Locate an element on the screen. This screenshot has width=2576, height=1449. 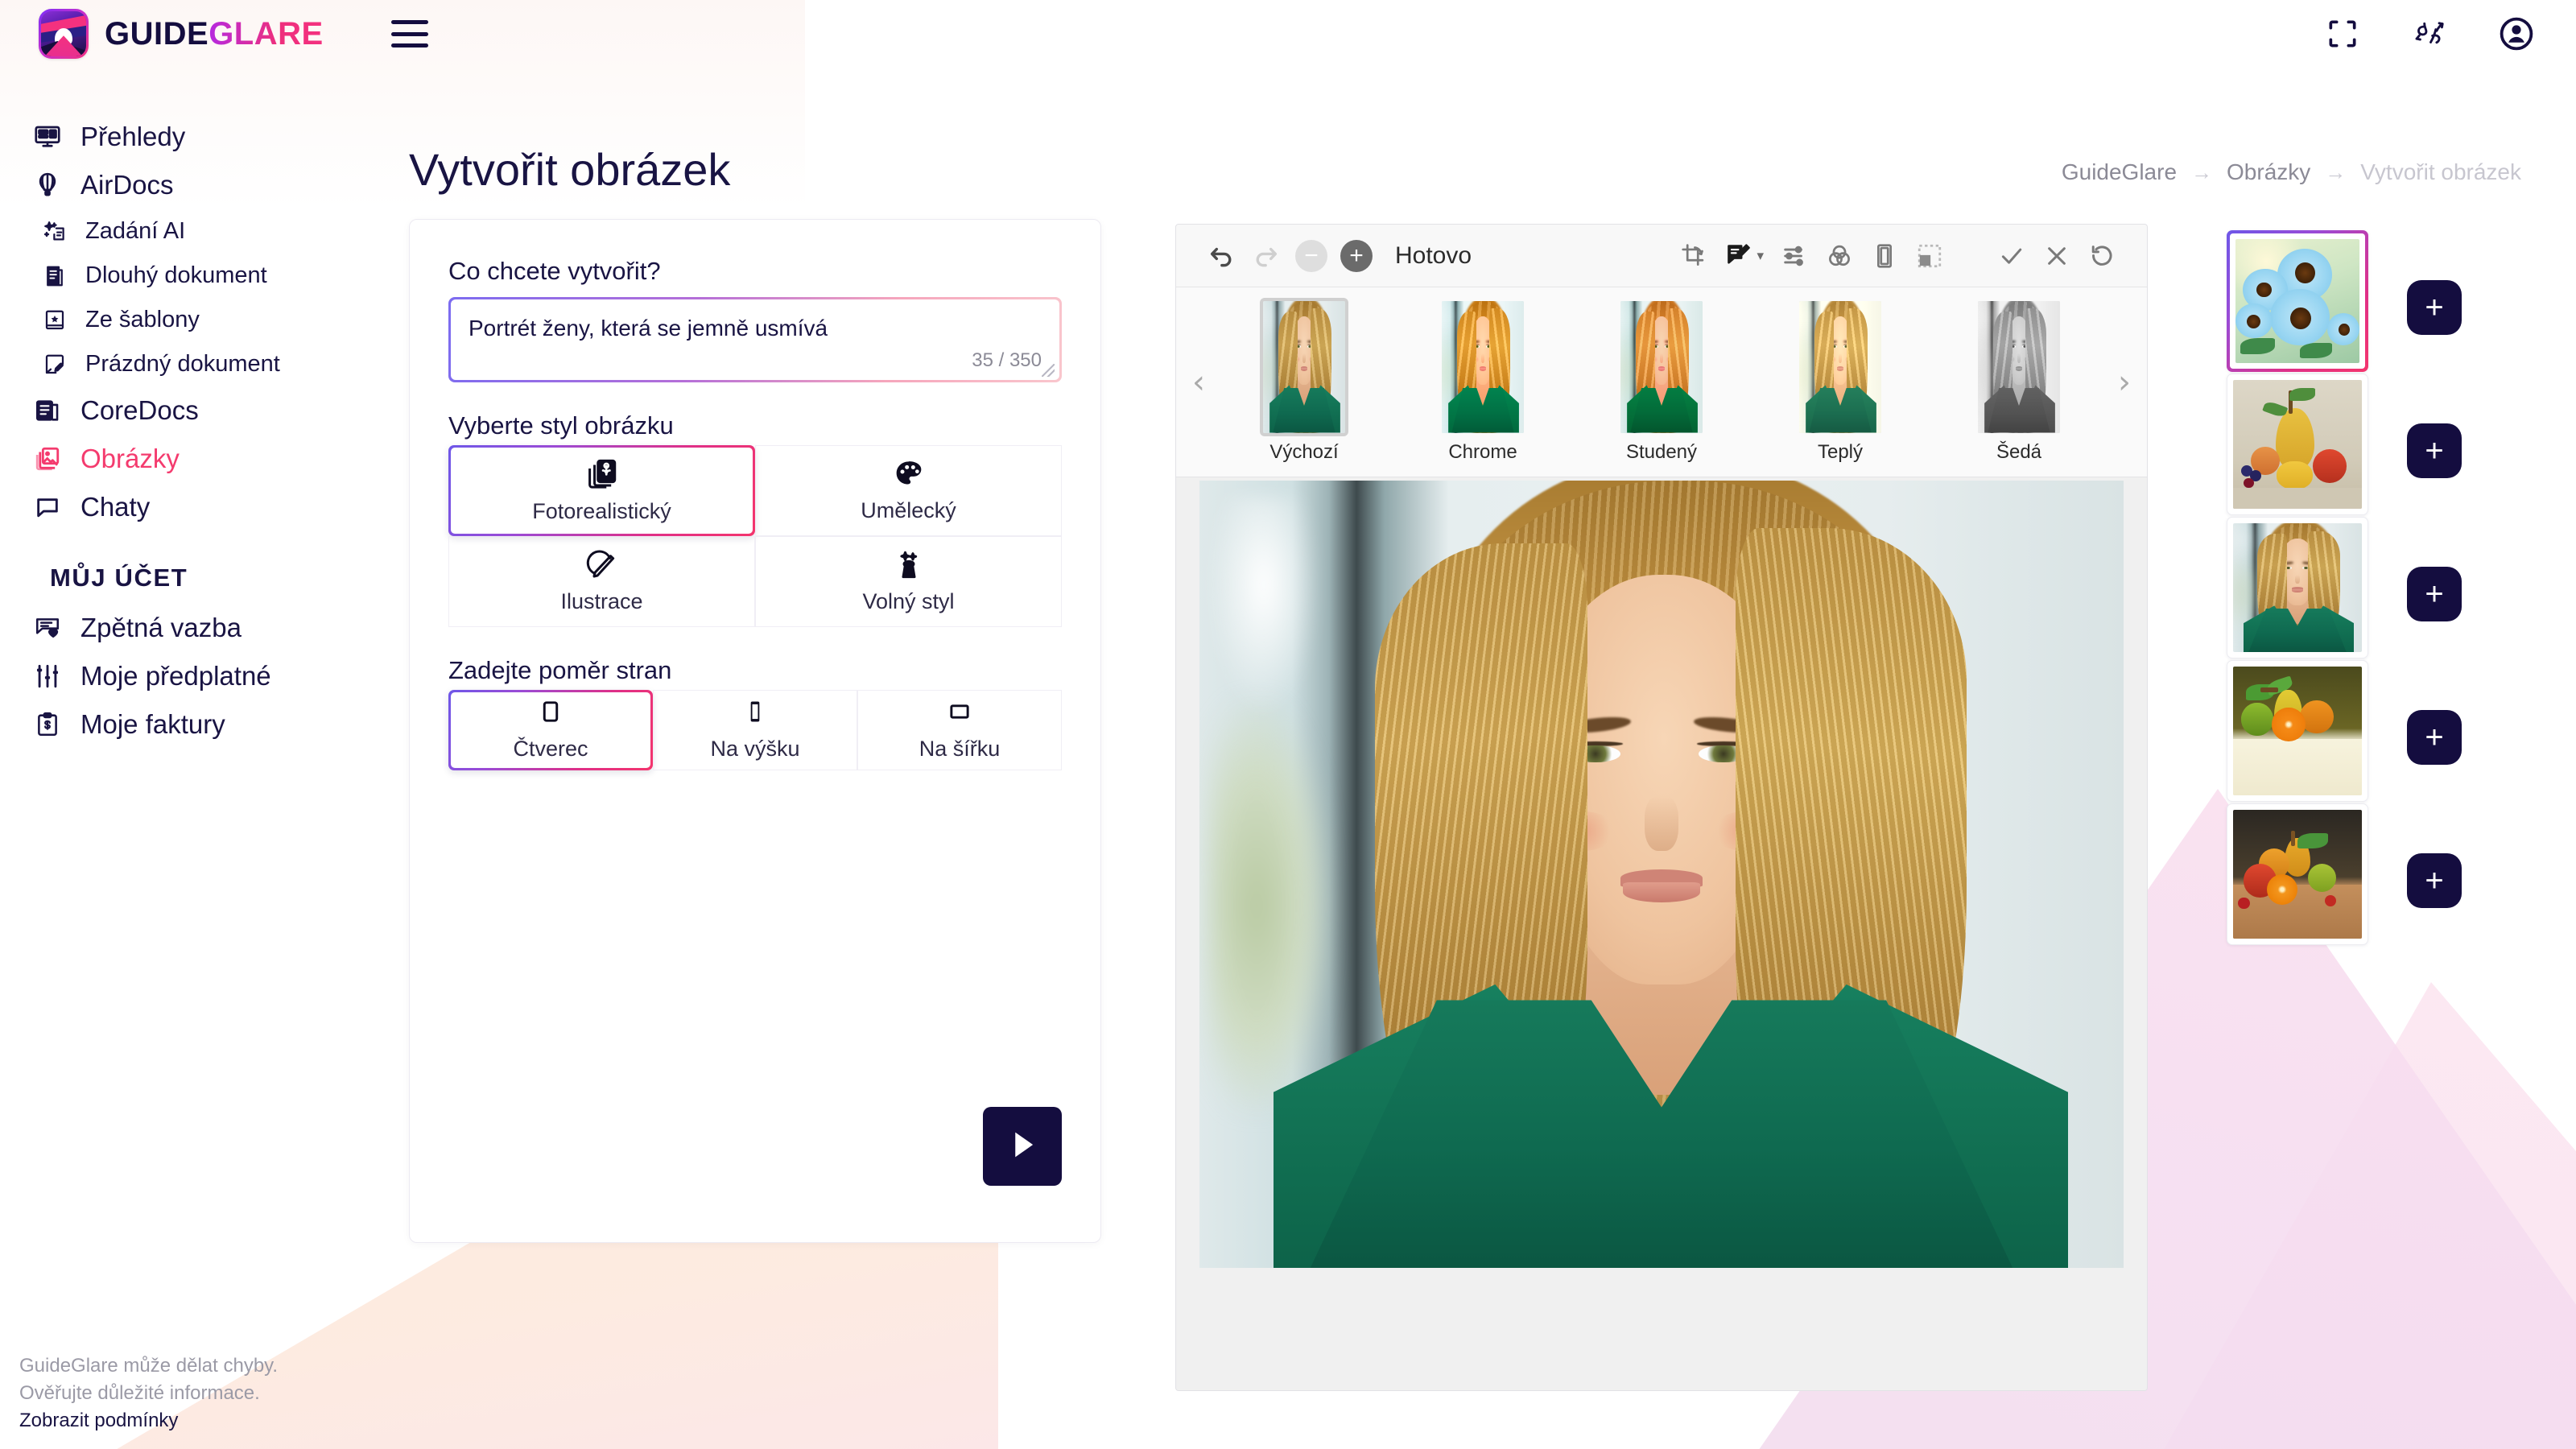
editor-done-label: Hotovo is located at coordinates (1433, 255).